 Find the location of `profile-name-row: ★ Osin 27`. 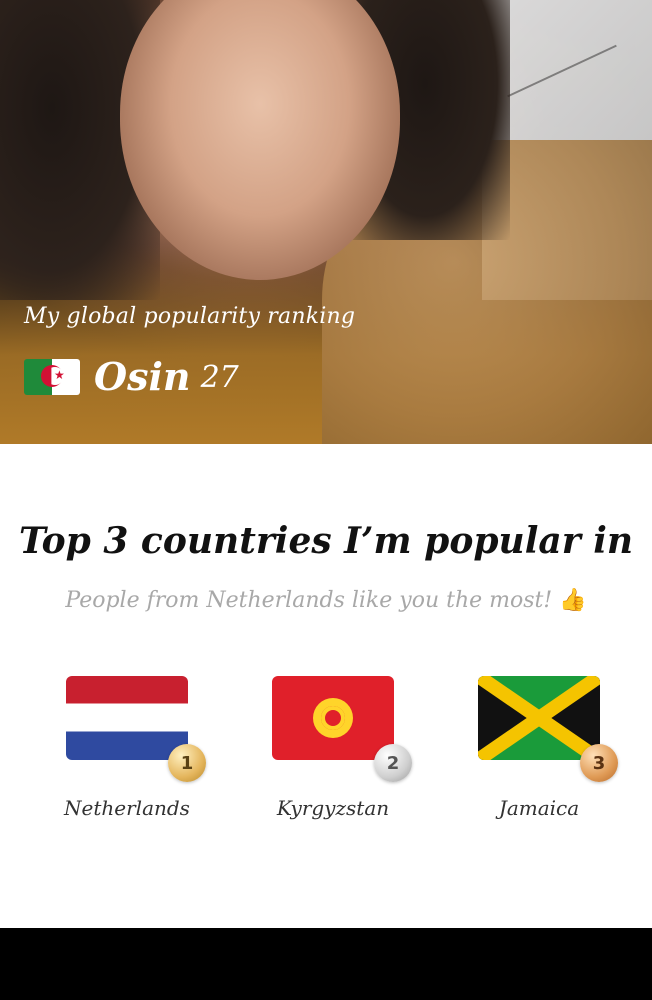

profile-name-row: ★ Osin 27 is located at coordinates (131, 377).